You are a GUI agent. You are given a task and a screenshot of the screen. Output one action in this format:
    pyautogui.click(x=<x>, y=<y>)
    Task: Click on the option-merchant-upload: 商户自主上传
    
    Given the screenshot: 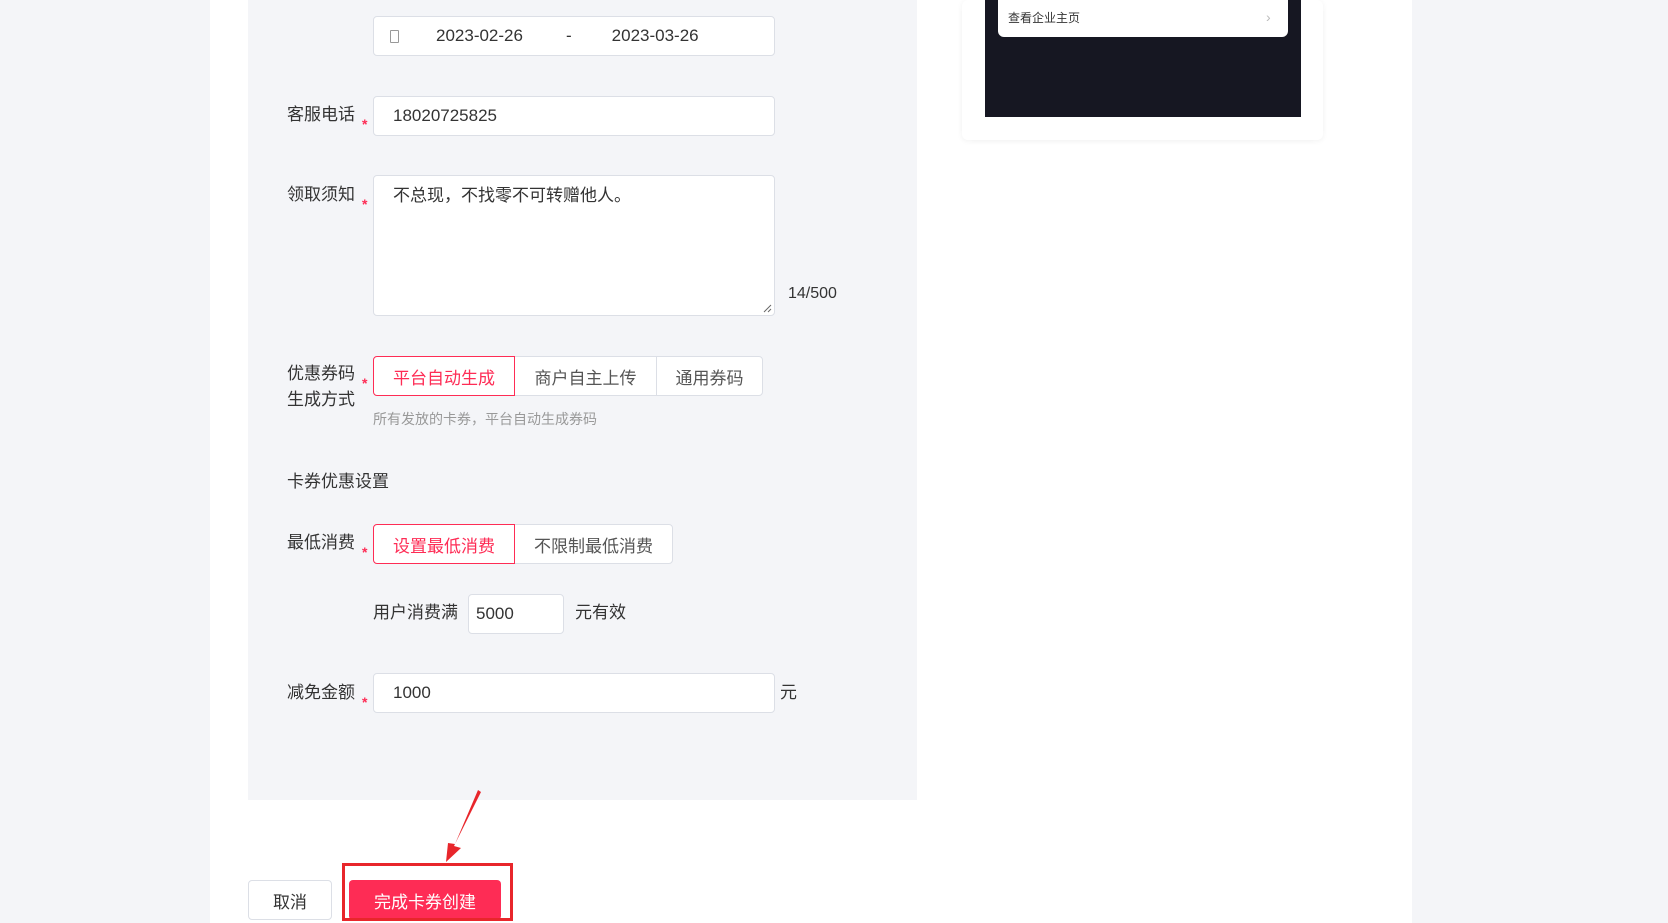 What is the action you would take?
    pyautogui.click(x=585, y=376)
    